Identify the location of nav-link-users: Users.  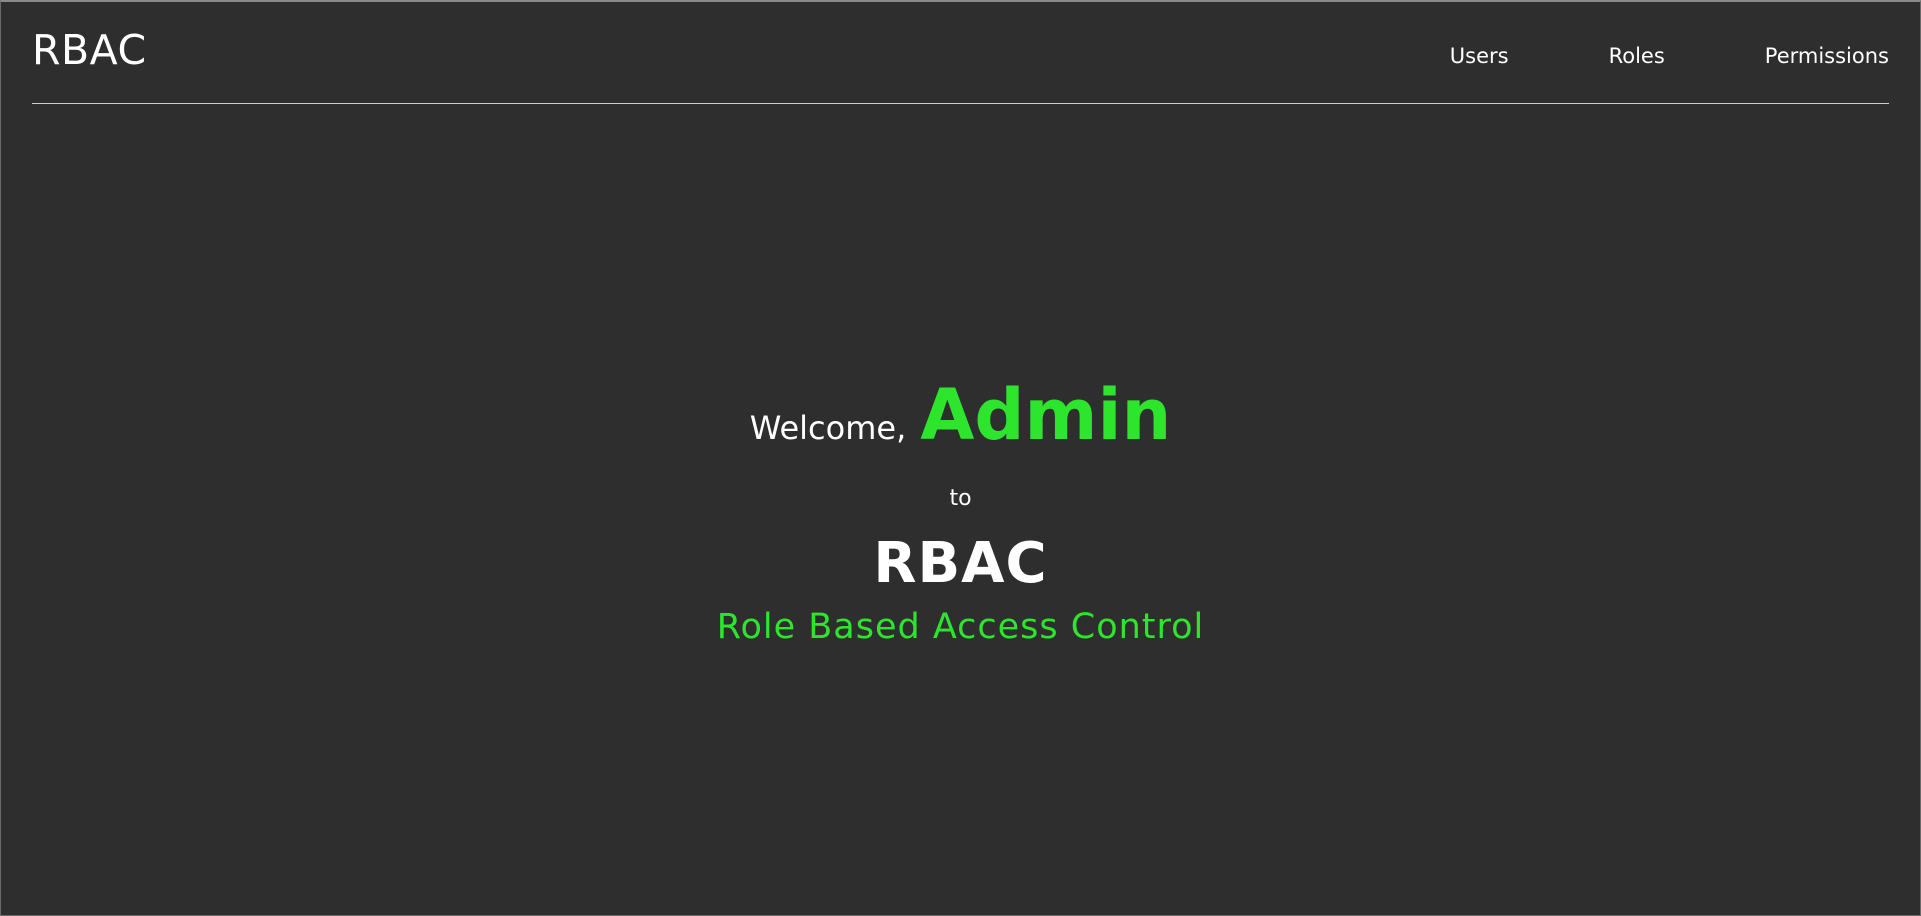
(1479, 56).